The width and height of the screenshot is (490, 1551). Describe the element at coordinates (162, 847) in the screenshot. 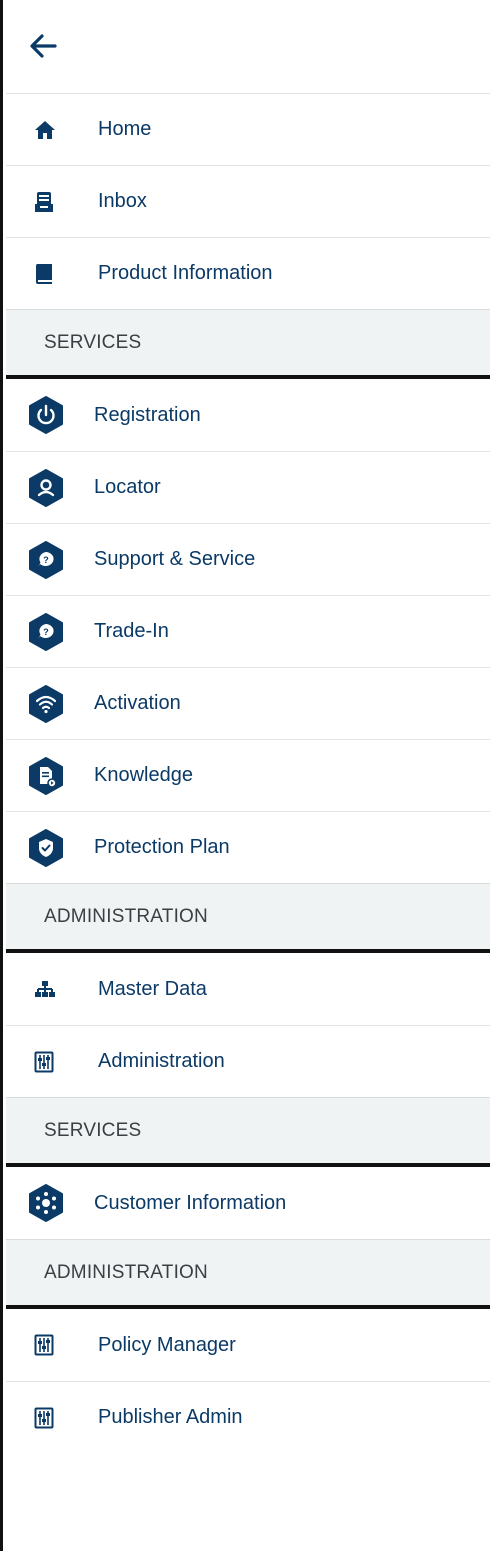

I see `nav-item-label: Protection Plan` at that location.